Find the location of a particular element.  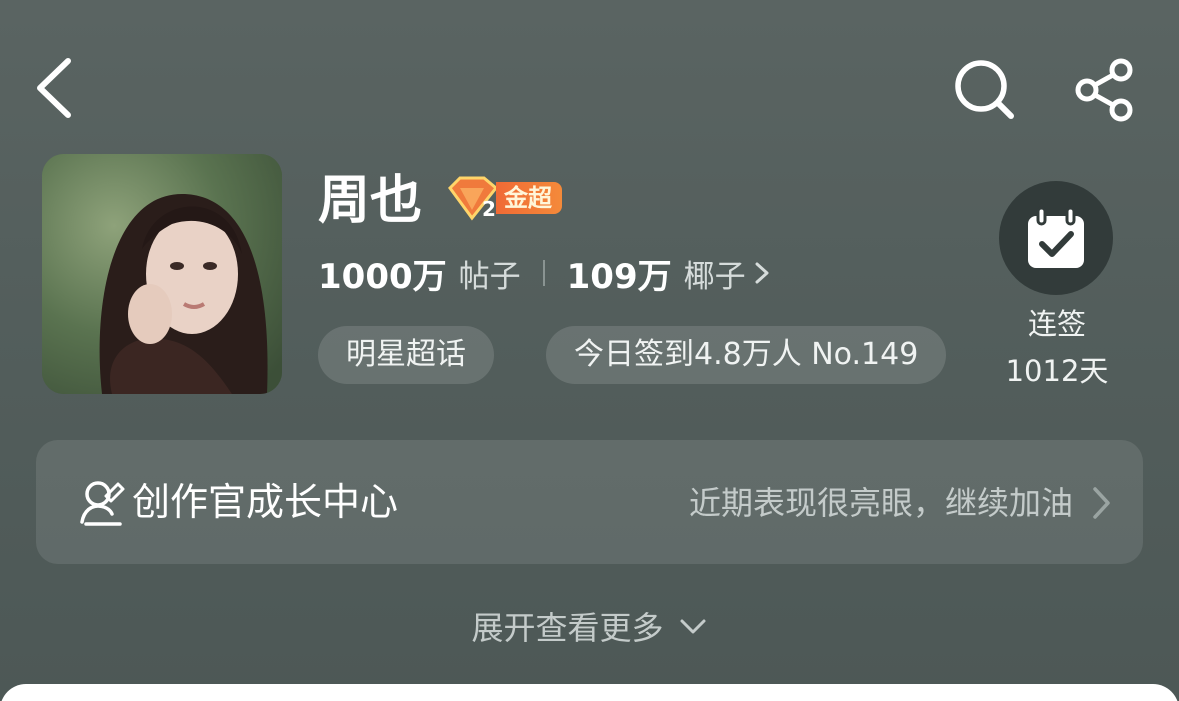

calendar-check-icon is located at coordinates (1056, 237).